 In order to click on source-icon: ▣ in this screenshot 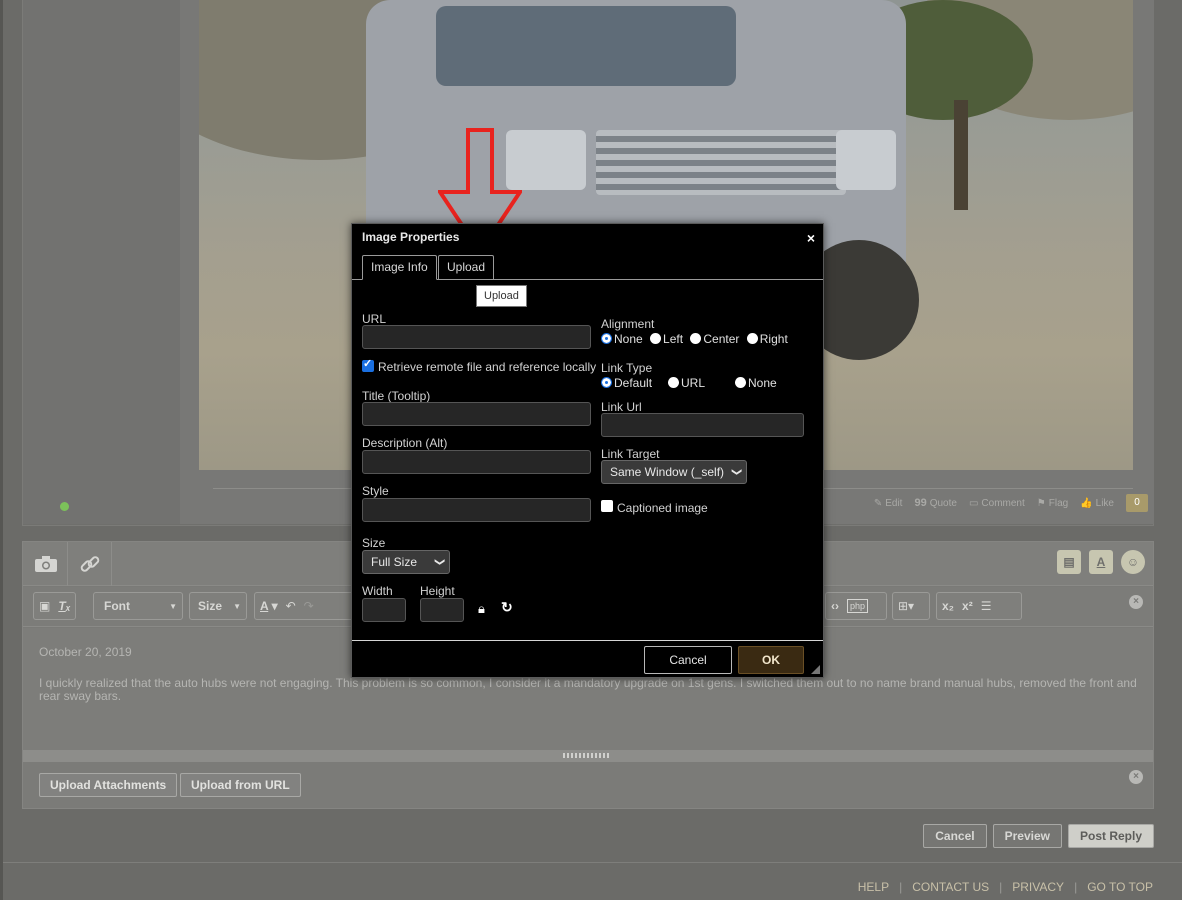, I will do `click(44, 606)`.